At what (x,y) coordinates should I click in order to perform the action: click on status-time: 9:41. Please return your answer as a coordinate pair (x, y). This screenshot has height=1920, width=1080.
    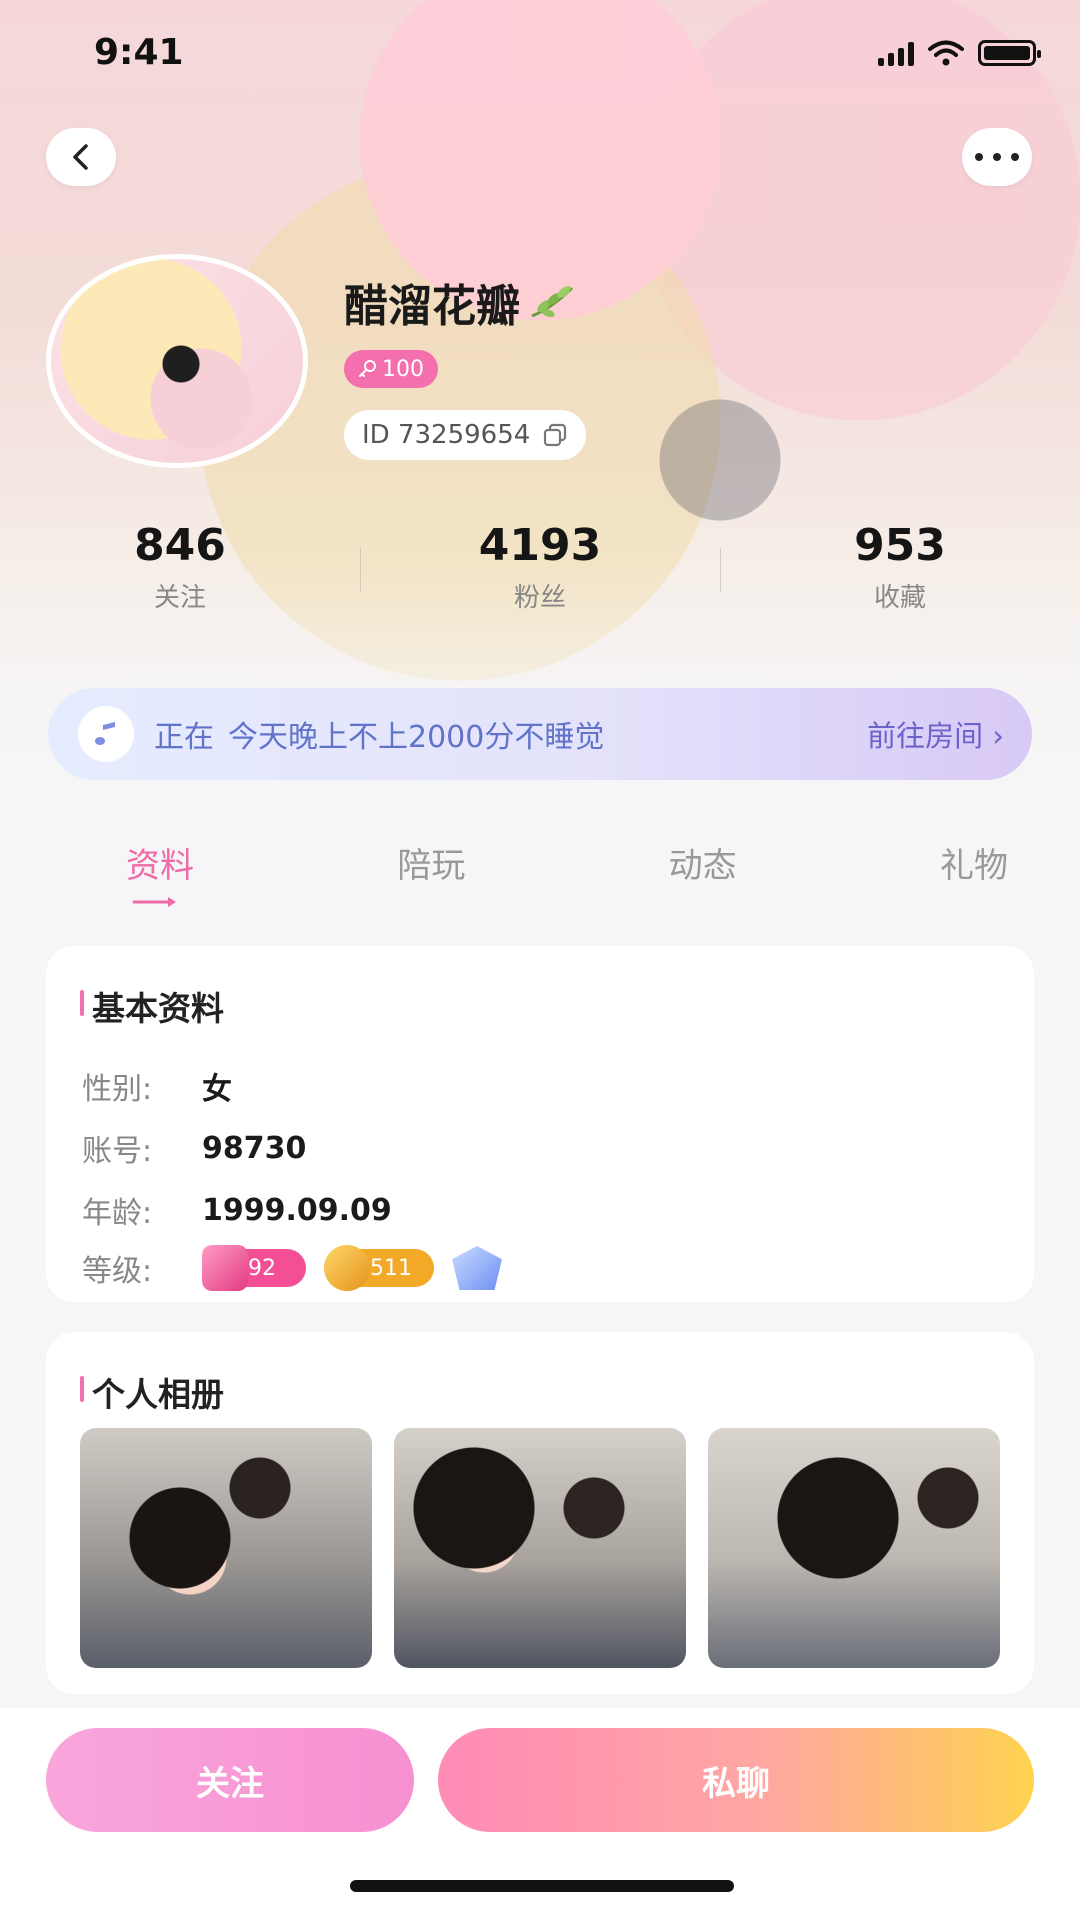
    Looking at the image, I should click on (139, 52).